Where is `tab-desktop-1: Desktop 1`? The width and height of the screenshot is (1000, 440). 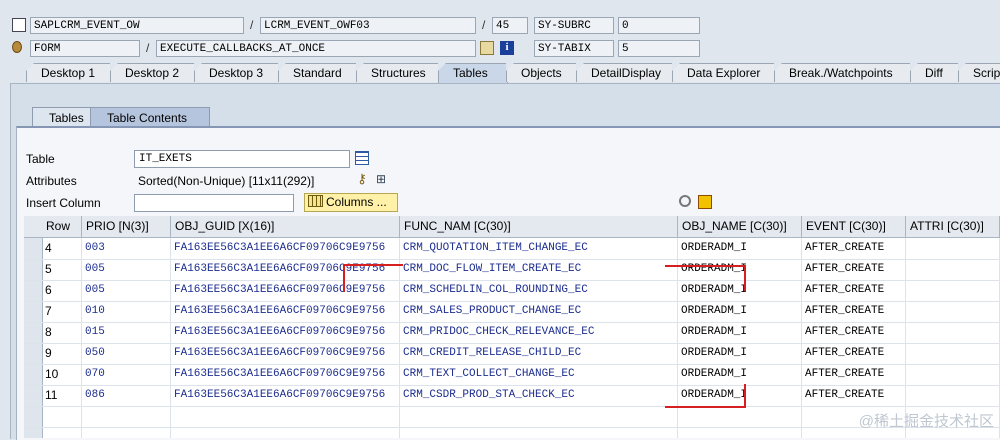
tab-desktop-1: Desktop 1 is located at coordinates (69, 72).